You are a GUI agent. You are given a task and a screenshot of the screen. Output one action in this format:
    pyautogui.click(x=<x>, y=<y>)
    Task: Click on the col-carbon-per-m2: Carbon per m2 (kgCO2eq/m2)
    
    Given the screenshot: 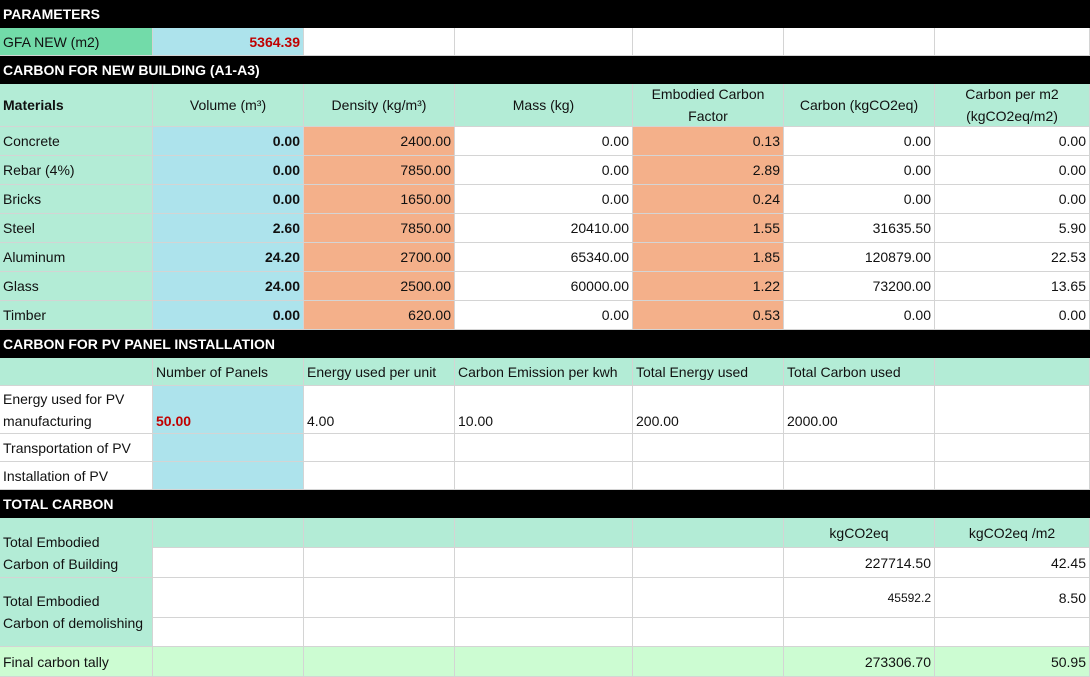 What is the action you would take?
    pyautogui.click(x=1012, y=105)
    